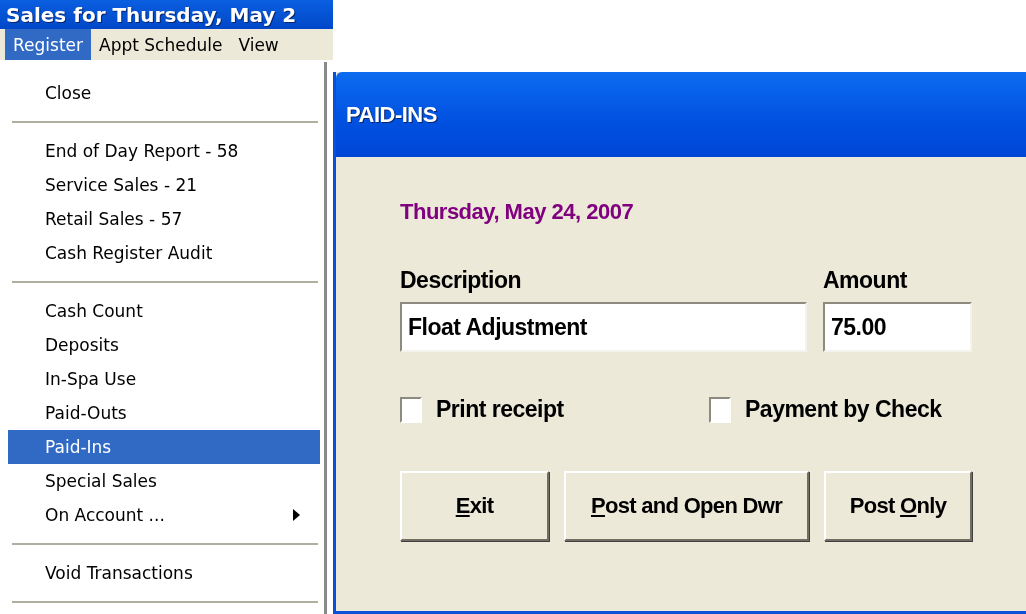 The image size is (1026, 614). What do you see at coordinates (164, 413) in the screenshot?
I see `menu-item: Paid-Outs` at bounding box center [164, 413].